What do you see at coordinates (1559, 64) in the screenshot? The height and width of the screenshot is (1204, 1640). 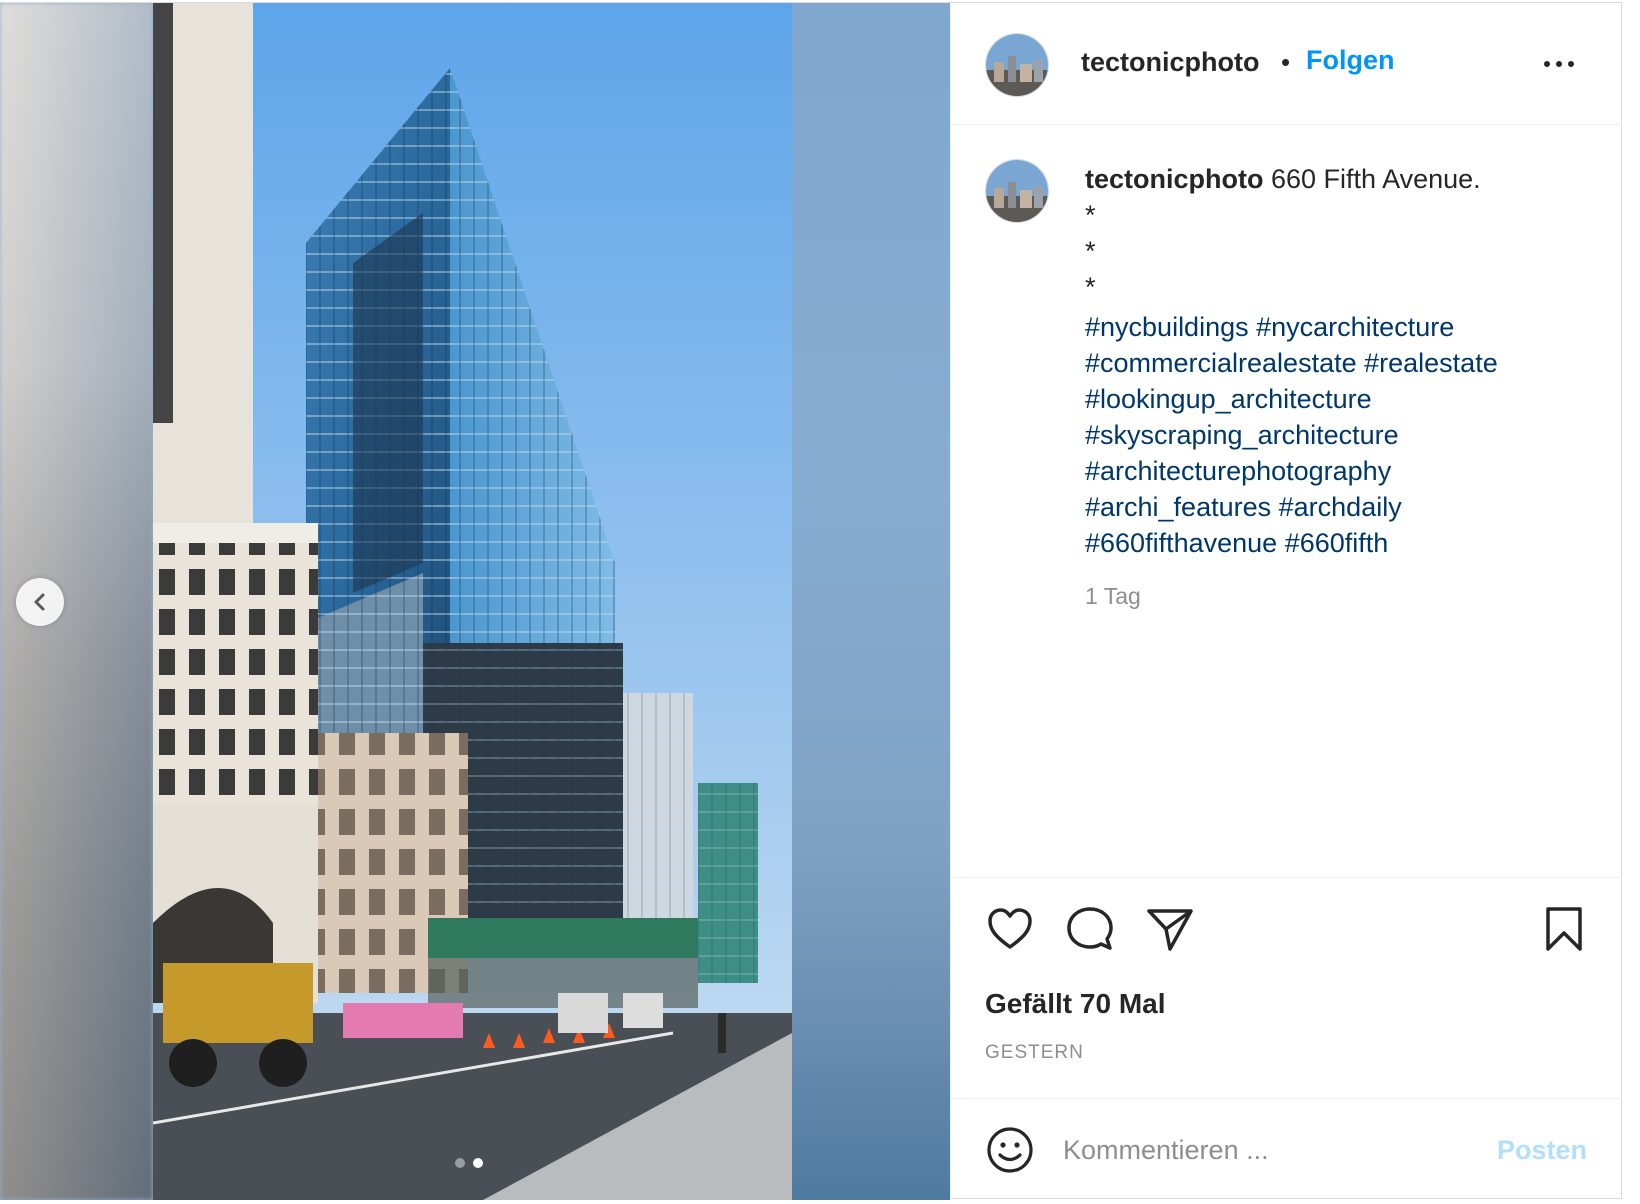 I see `more-options-icon` at bounding box center [1559, 64].